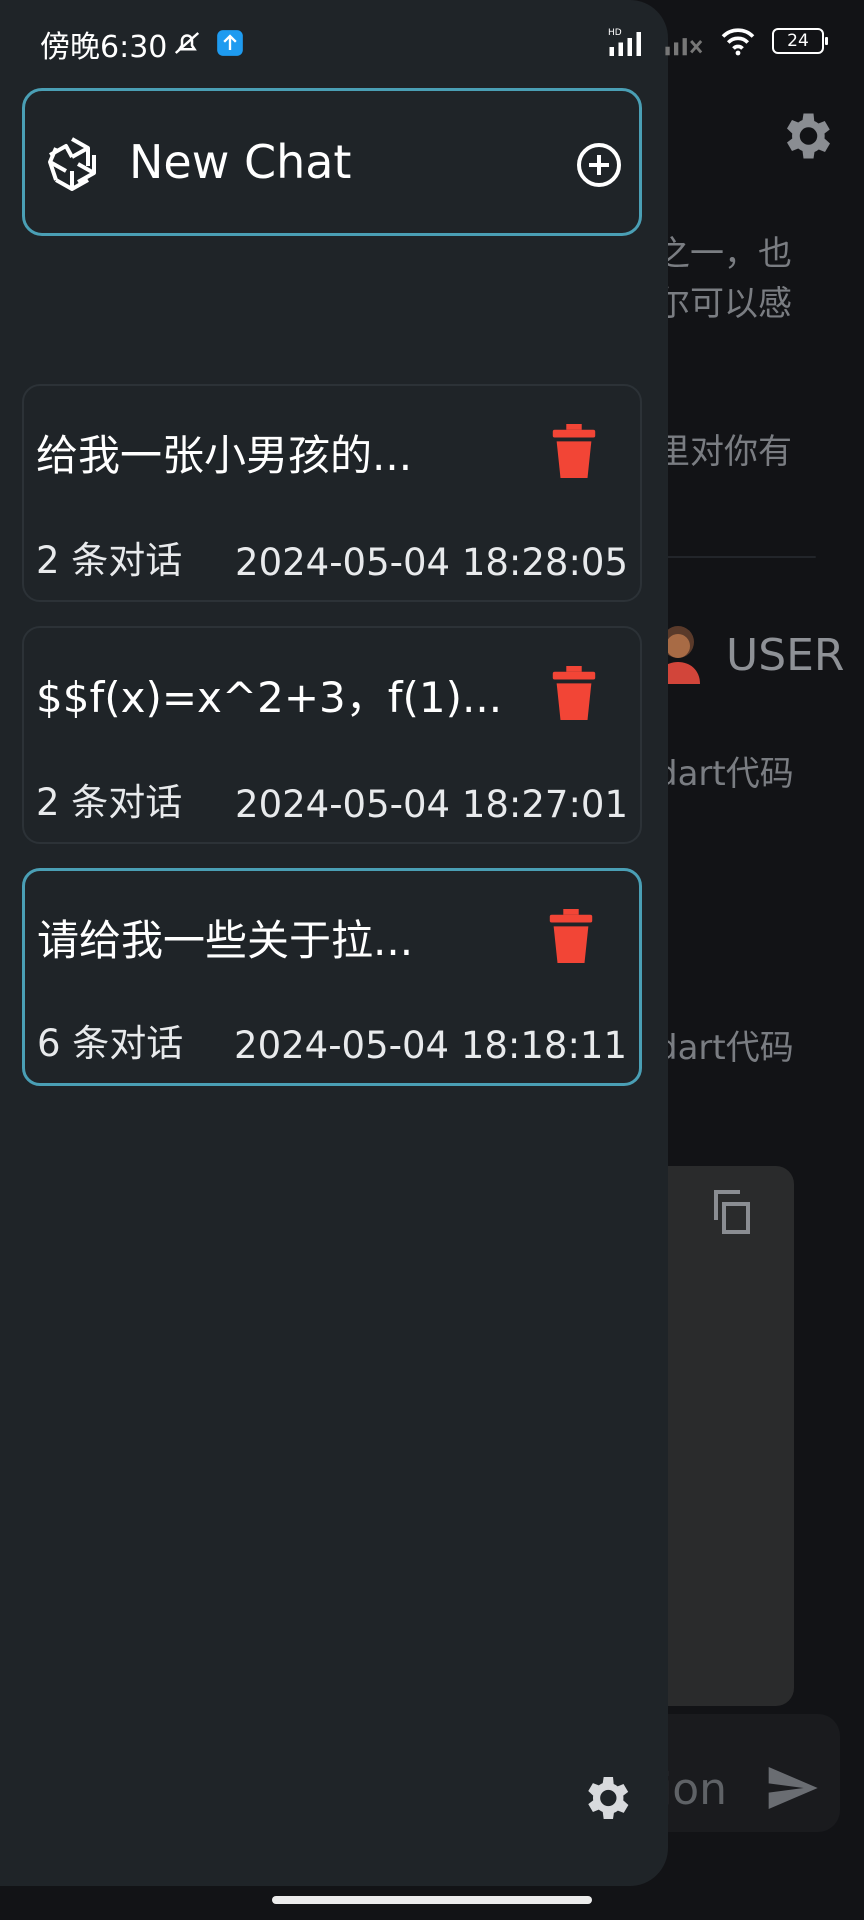 The width and height of the screenshot is (864, 1920). I want to click on new-chat-button: New Chat, so click(332, 162).